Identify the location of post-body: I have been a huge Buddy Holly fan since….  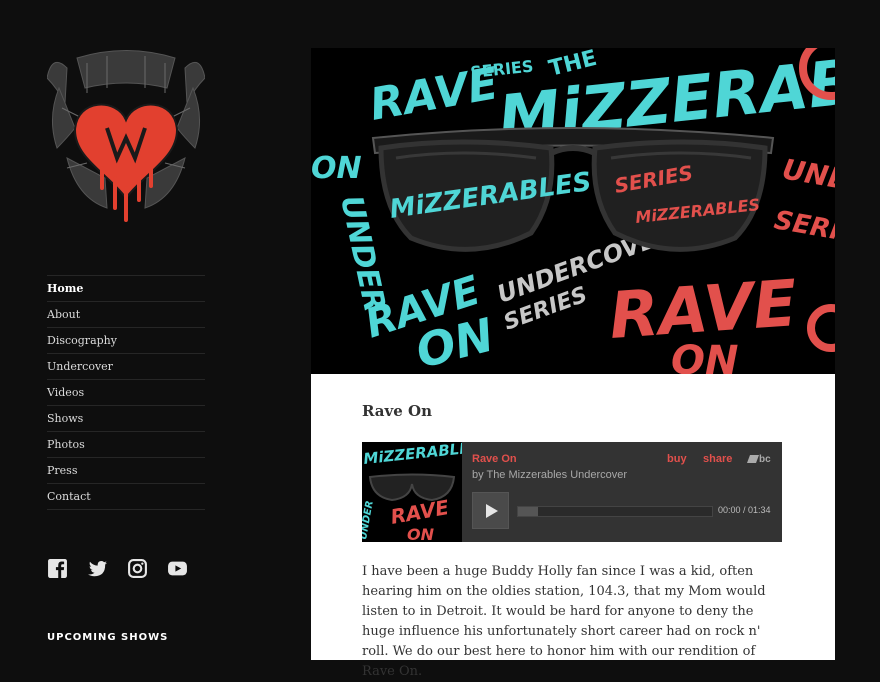
(564, 621).